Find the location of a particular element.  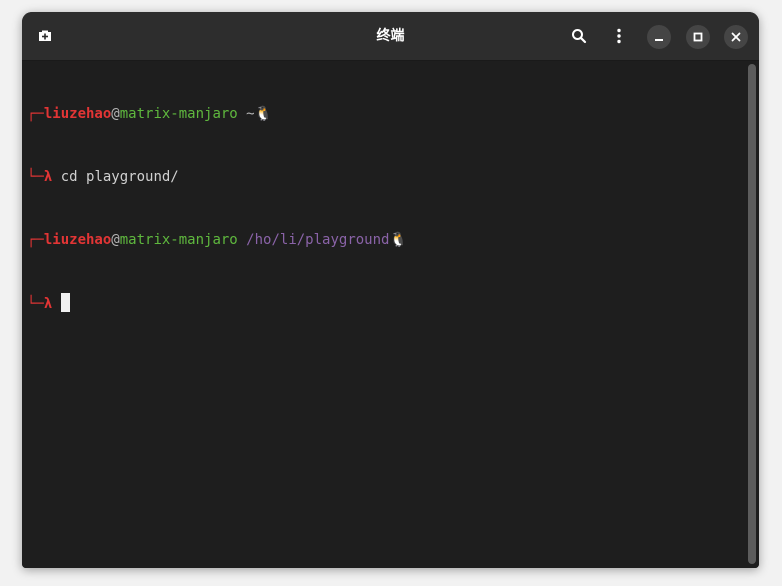

scrollbar is located at coordinates (752, 314).